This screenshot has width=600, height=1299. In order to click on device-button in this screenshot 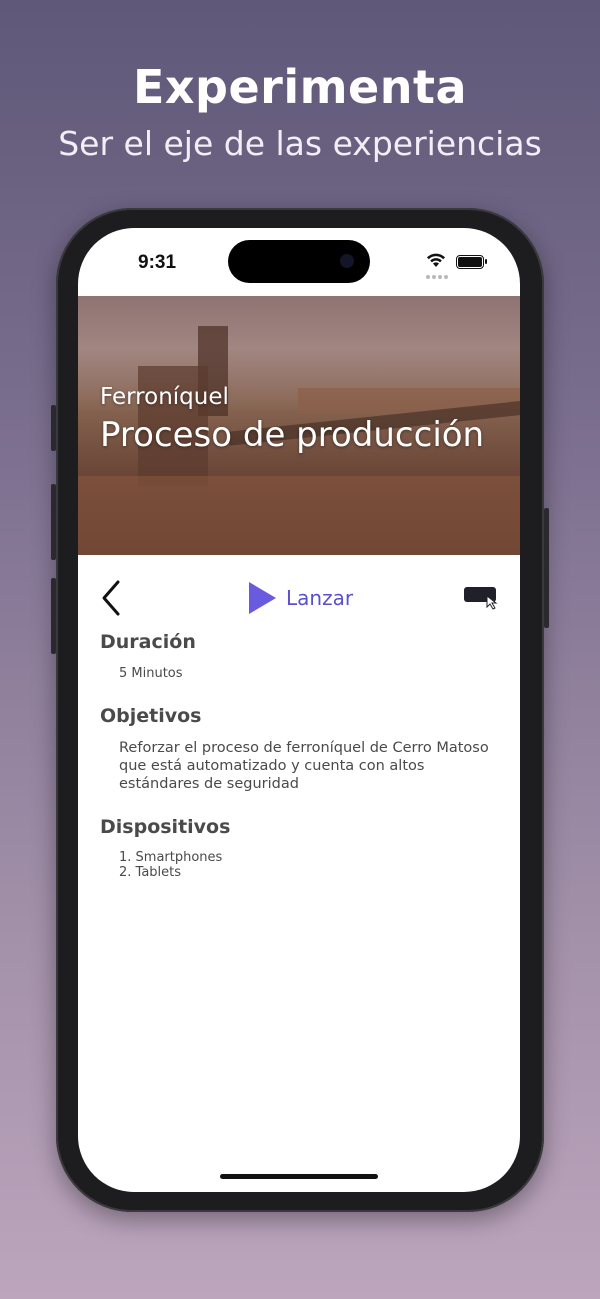, I will do `click(481, 597)`.